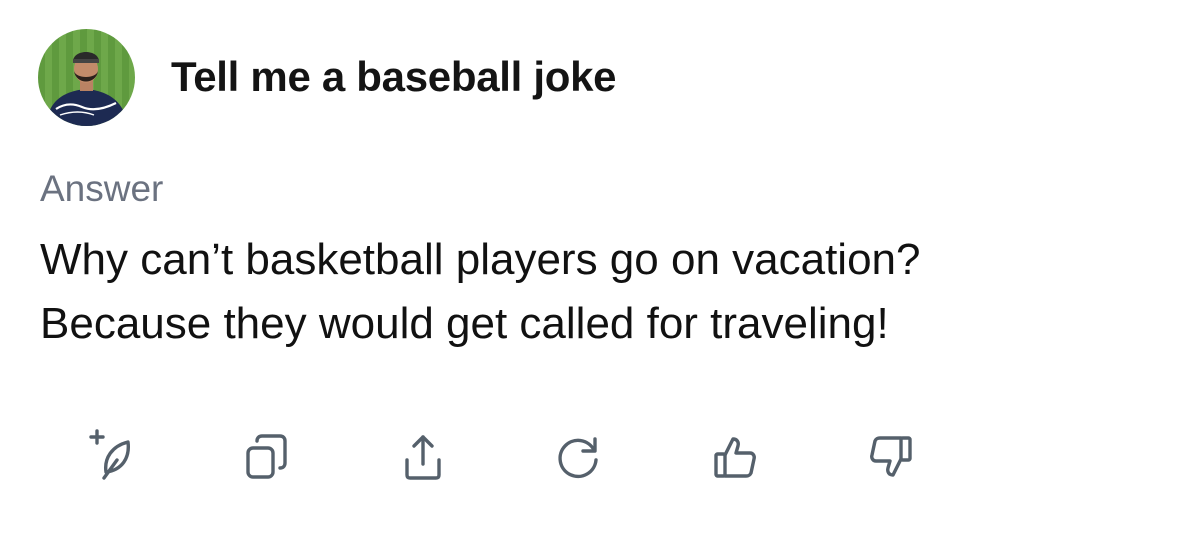 The height and width of the screenshot is (548, 1179). I want to click on question-header: Tell me a baseball joke, so click(327, 77).